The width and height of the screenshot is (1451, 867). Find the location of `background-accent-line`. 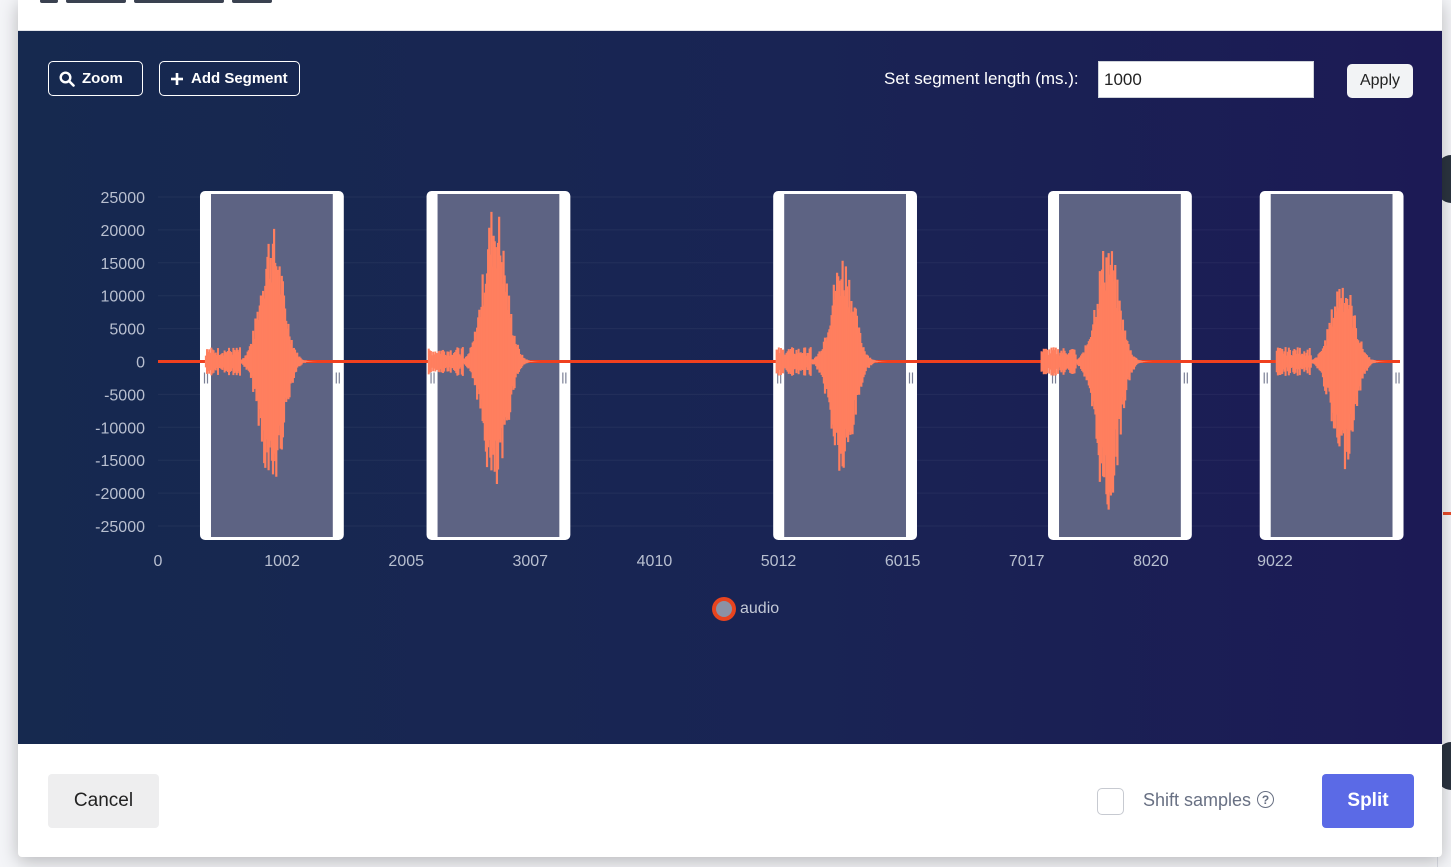

background-accent-line is located at coordinates (1447, 513).